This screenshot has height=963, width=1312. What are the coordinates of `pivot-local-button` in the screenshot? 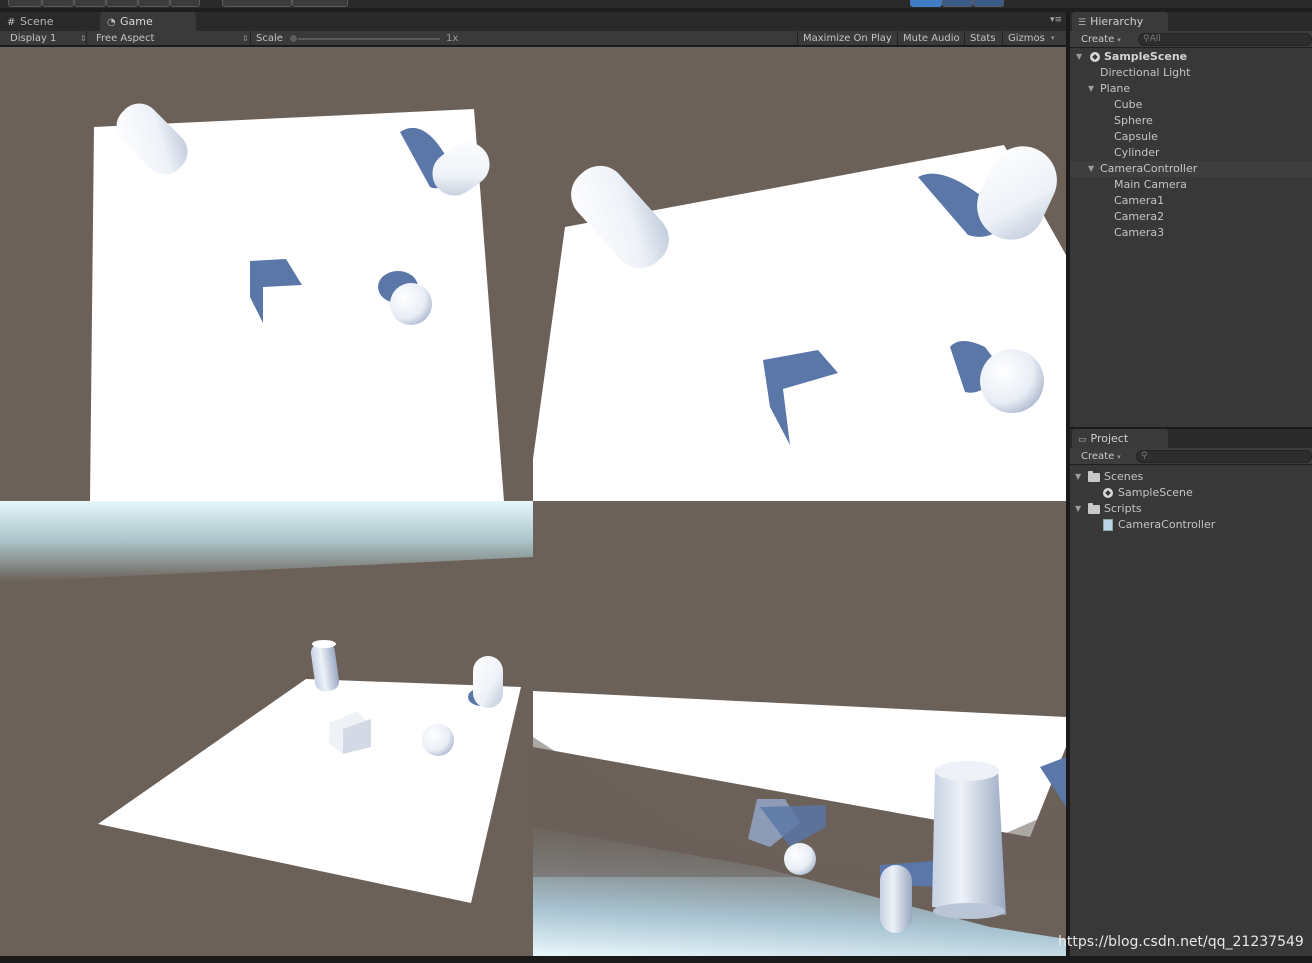 It's located at (320, 3).